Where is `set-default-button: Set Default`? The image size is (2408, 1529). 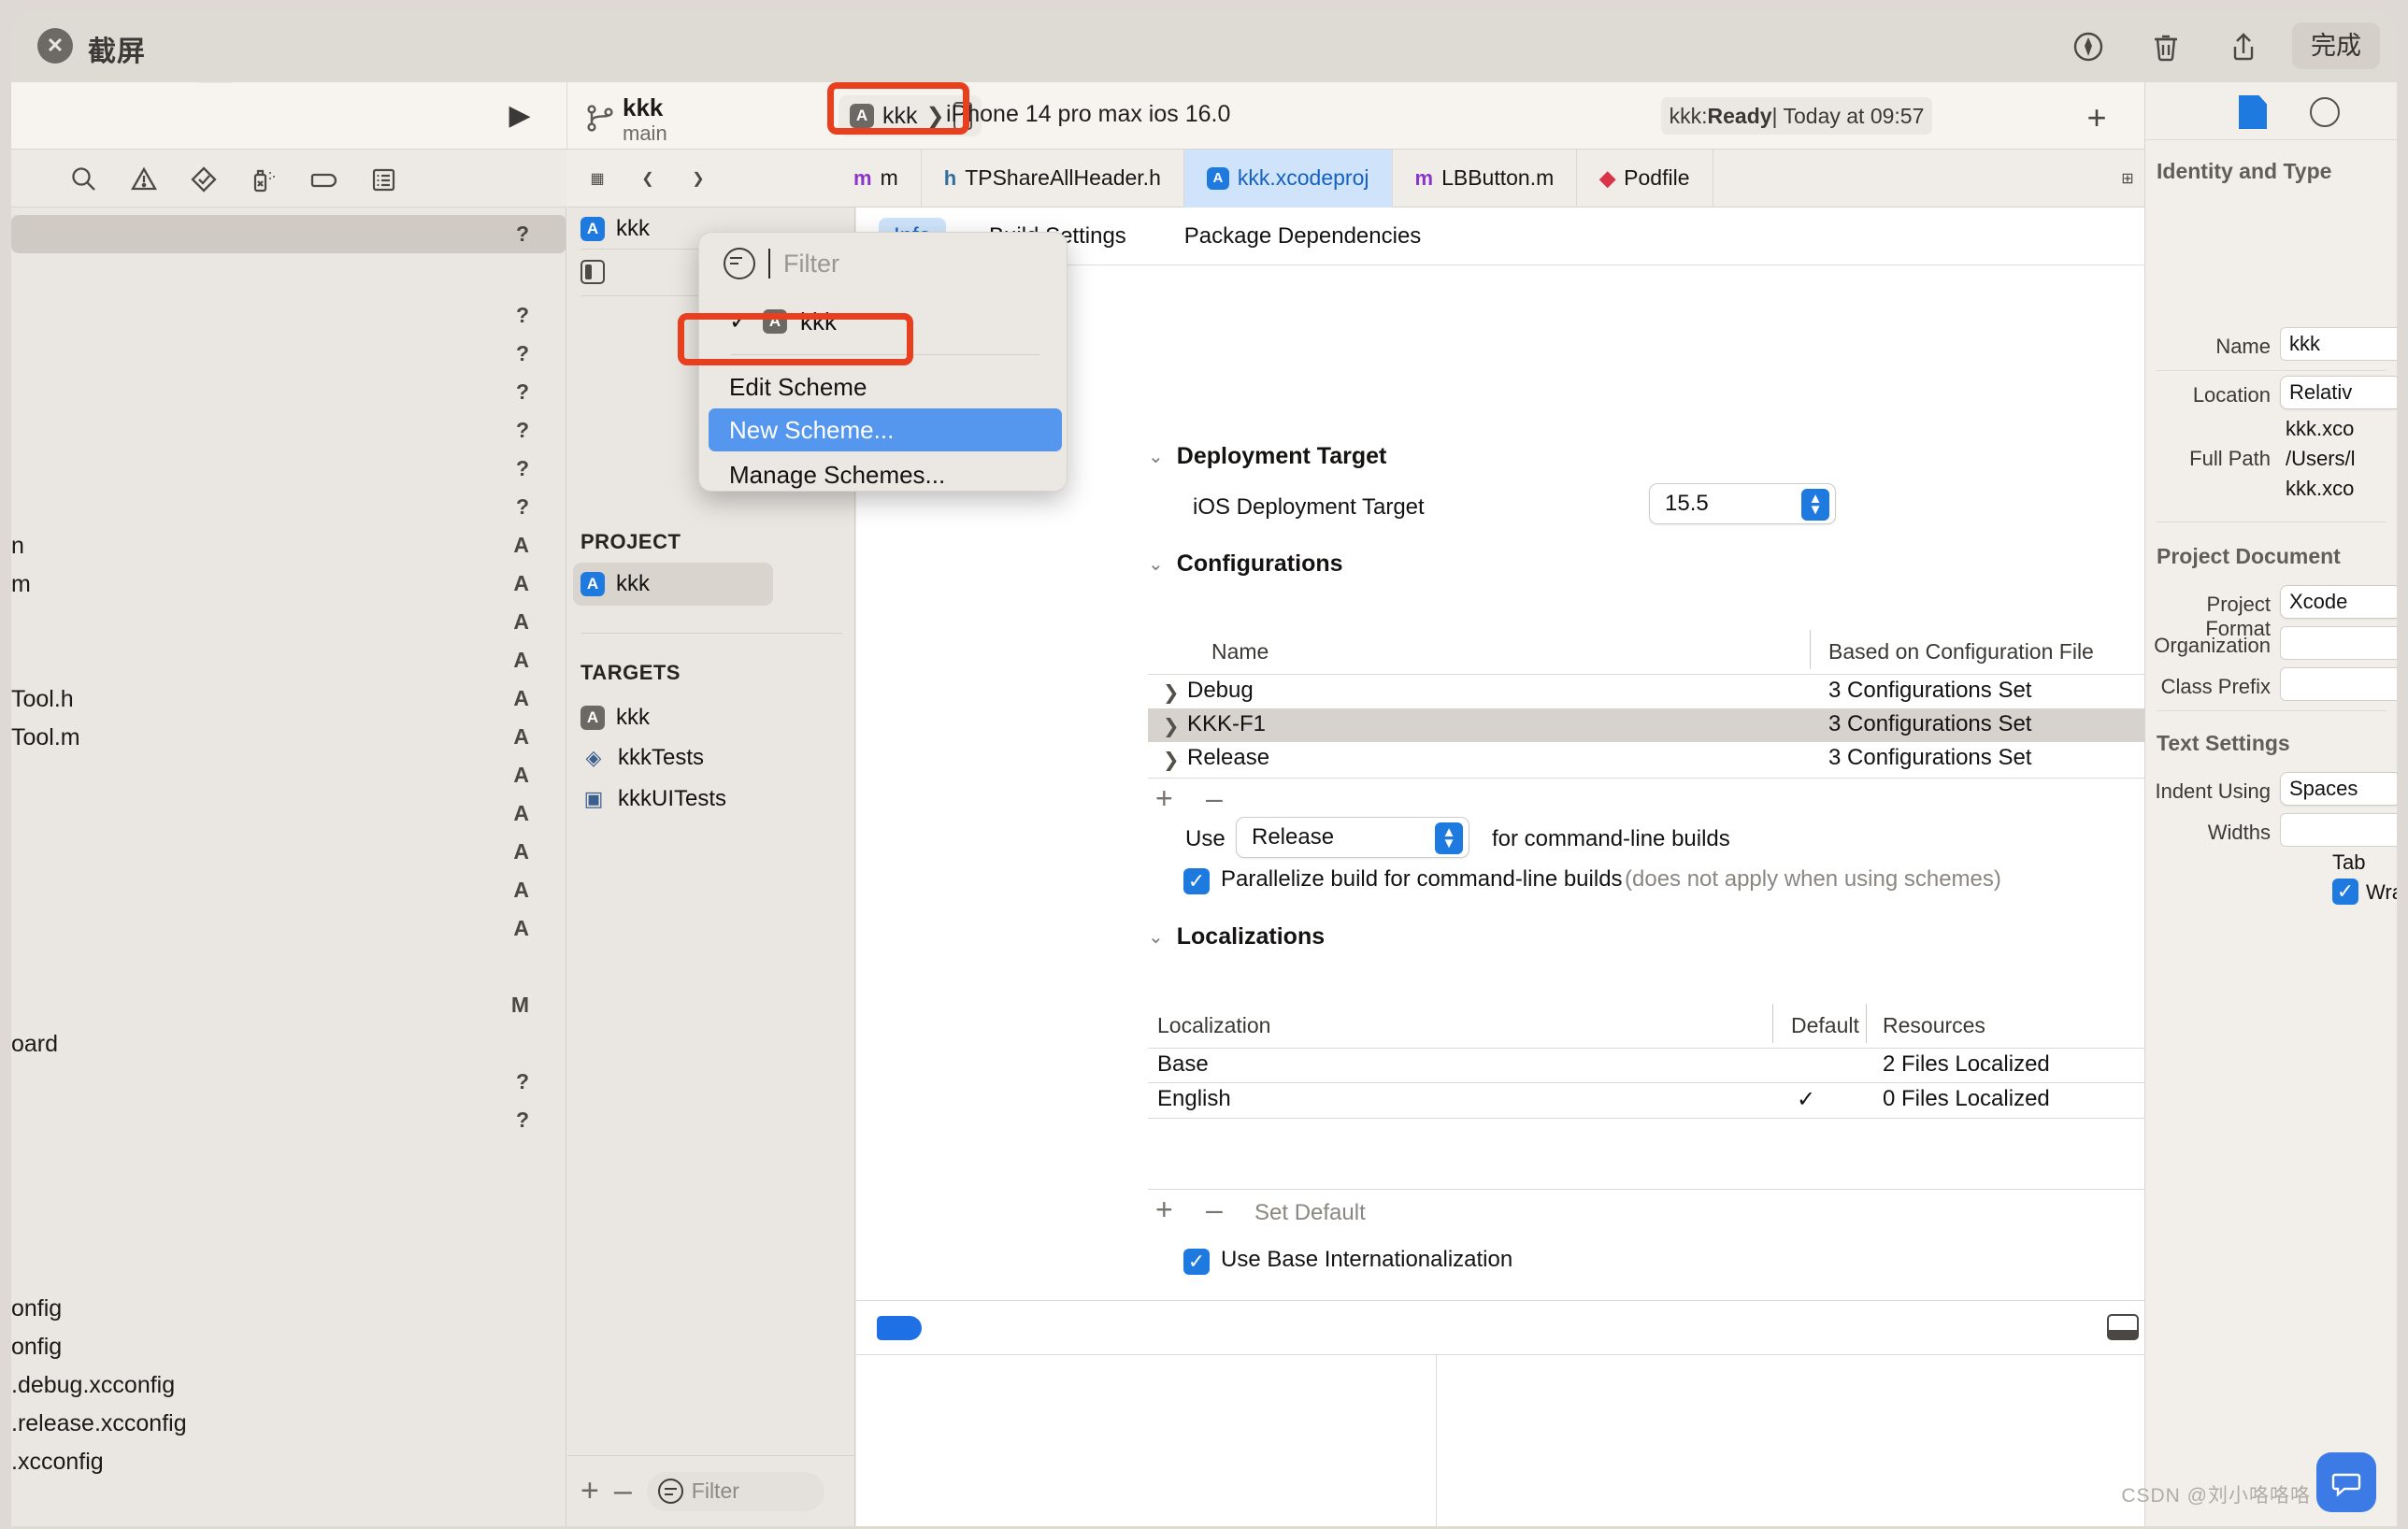
set-default-button: Set Default is located at coordinates (1310, 1213).